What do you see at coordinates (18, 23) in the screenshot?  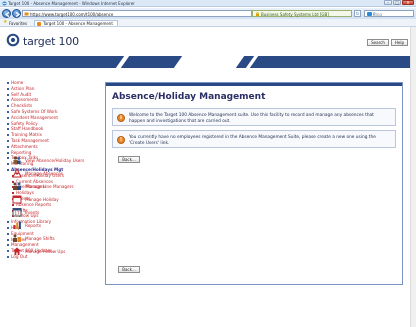 I see `favorites-label: Favorites` at bounding box center [18, 23].